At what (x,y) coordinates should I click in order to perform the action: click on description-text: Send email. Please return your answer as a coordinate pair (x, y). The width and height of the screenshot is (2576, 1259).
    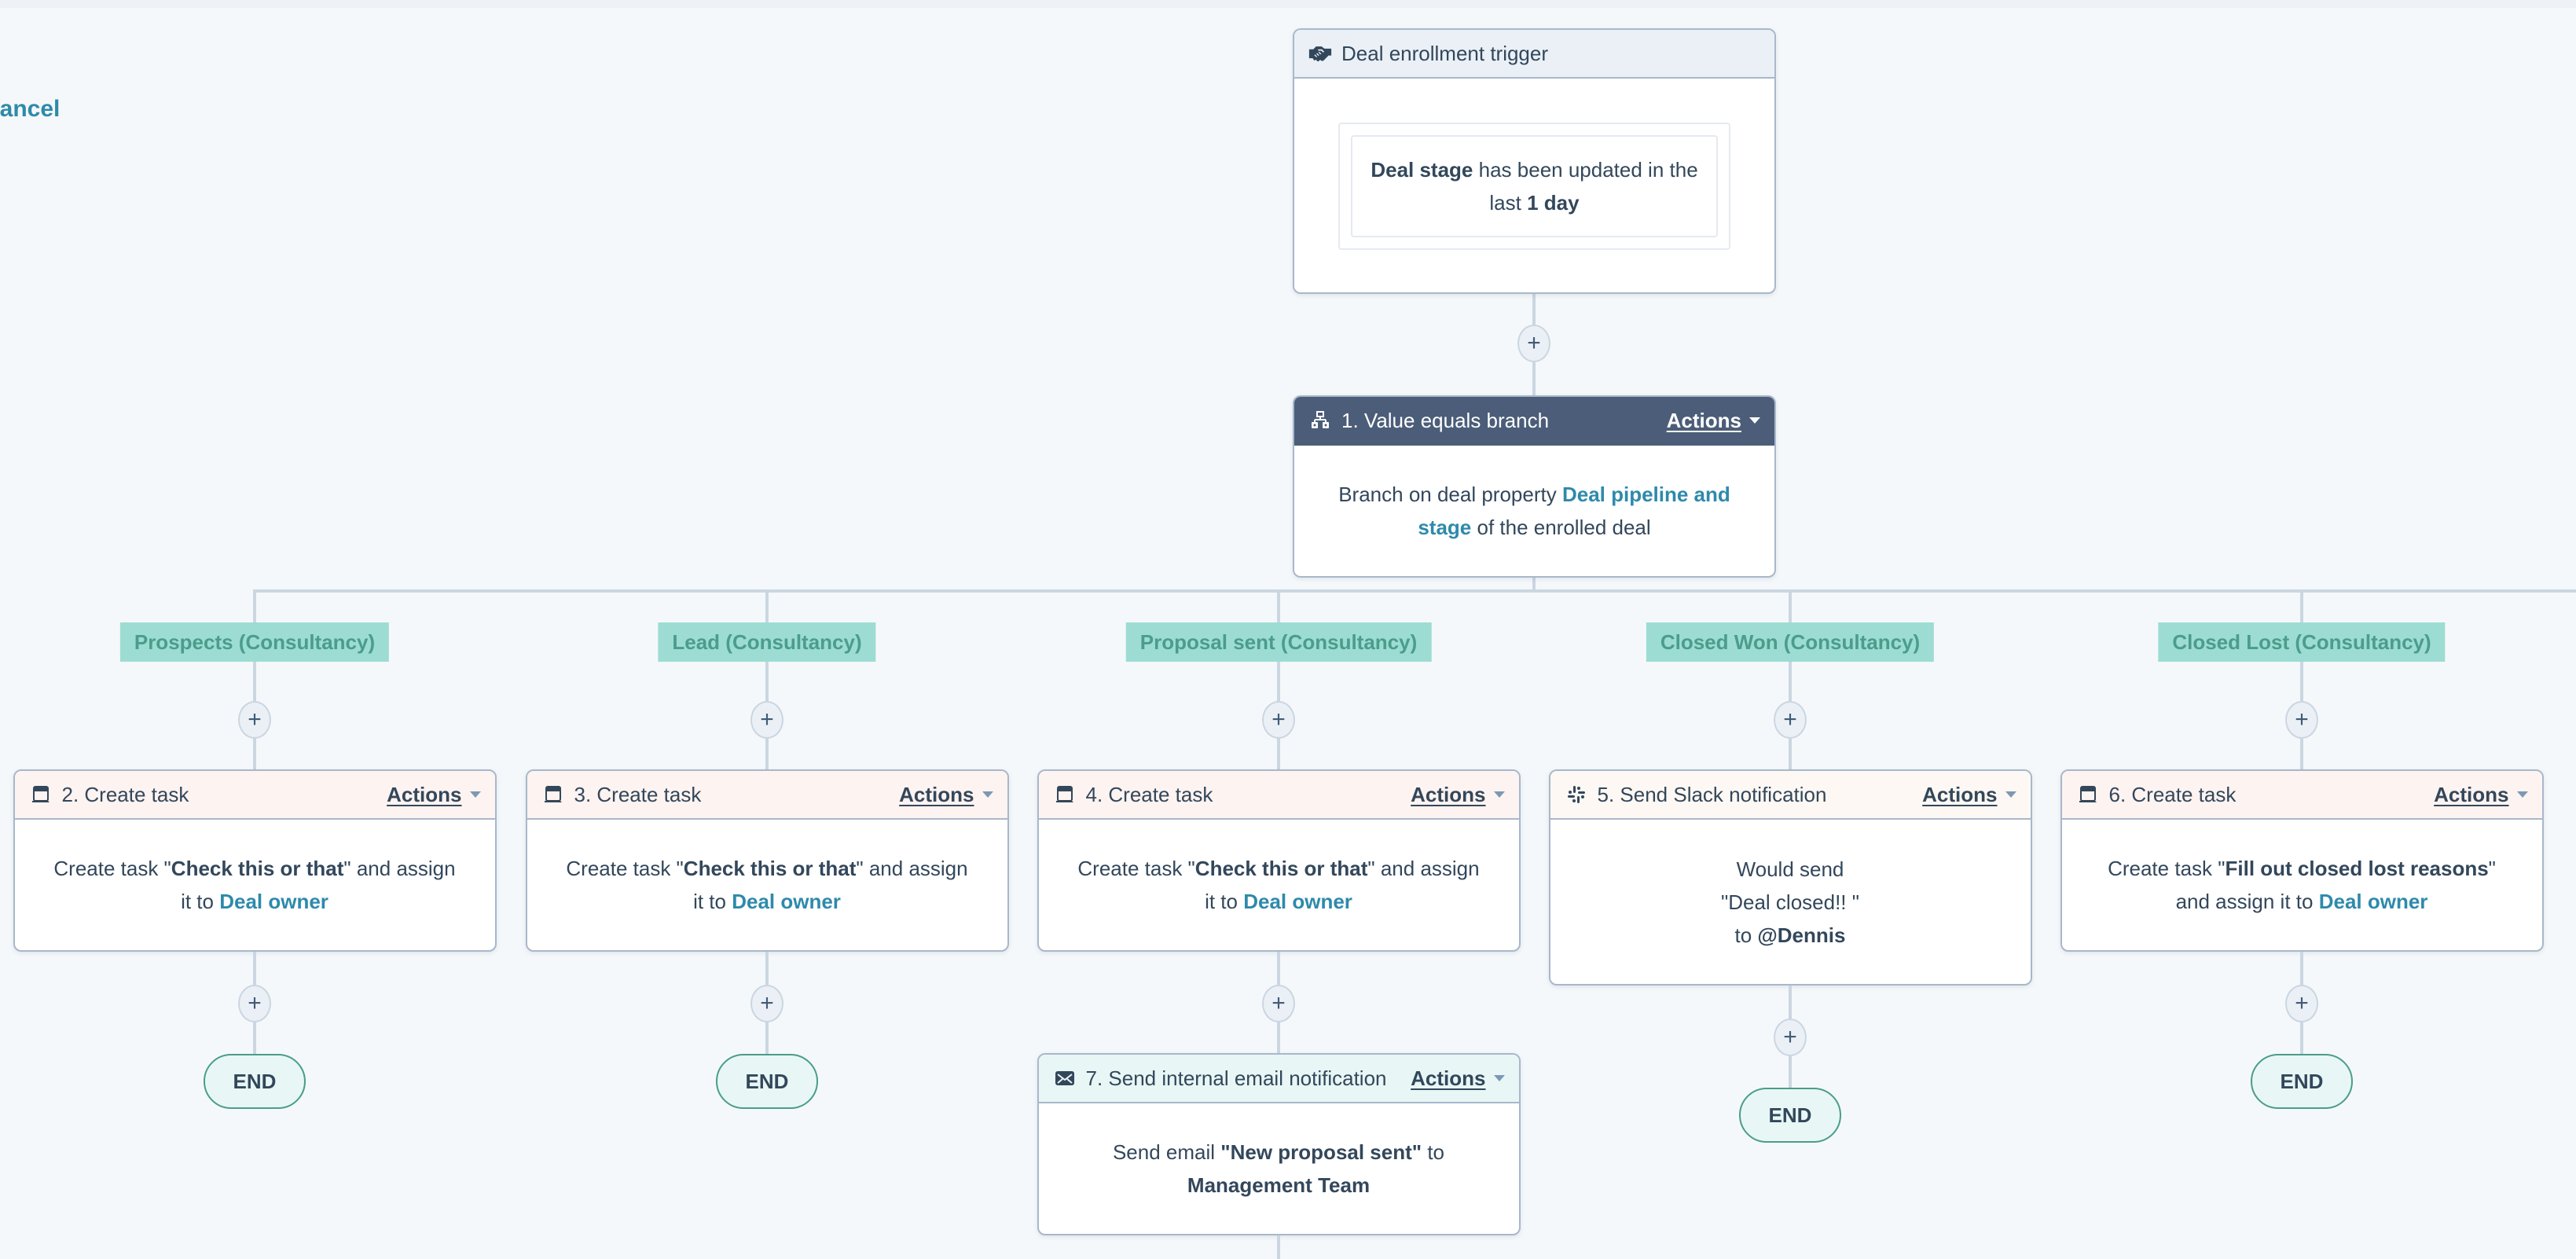
    Looking at the image, I should click on (1166, 1152).